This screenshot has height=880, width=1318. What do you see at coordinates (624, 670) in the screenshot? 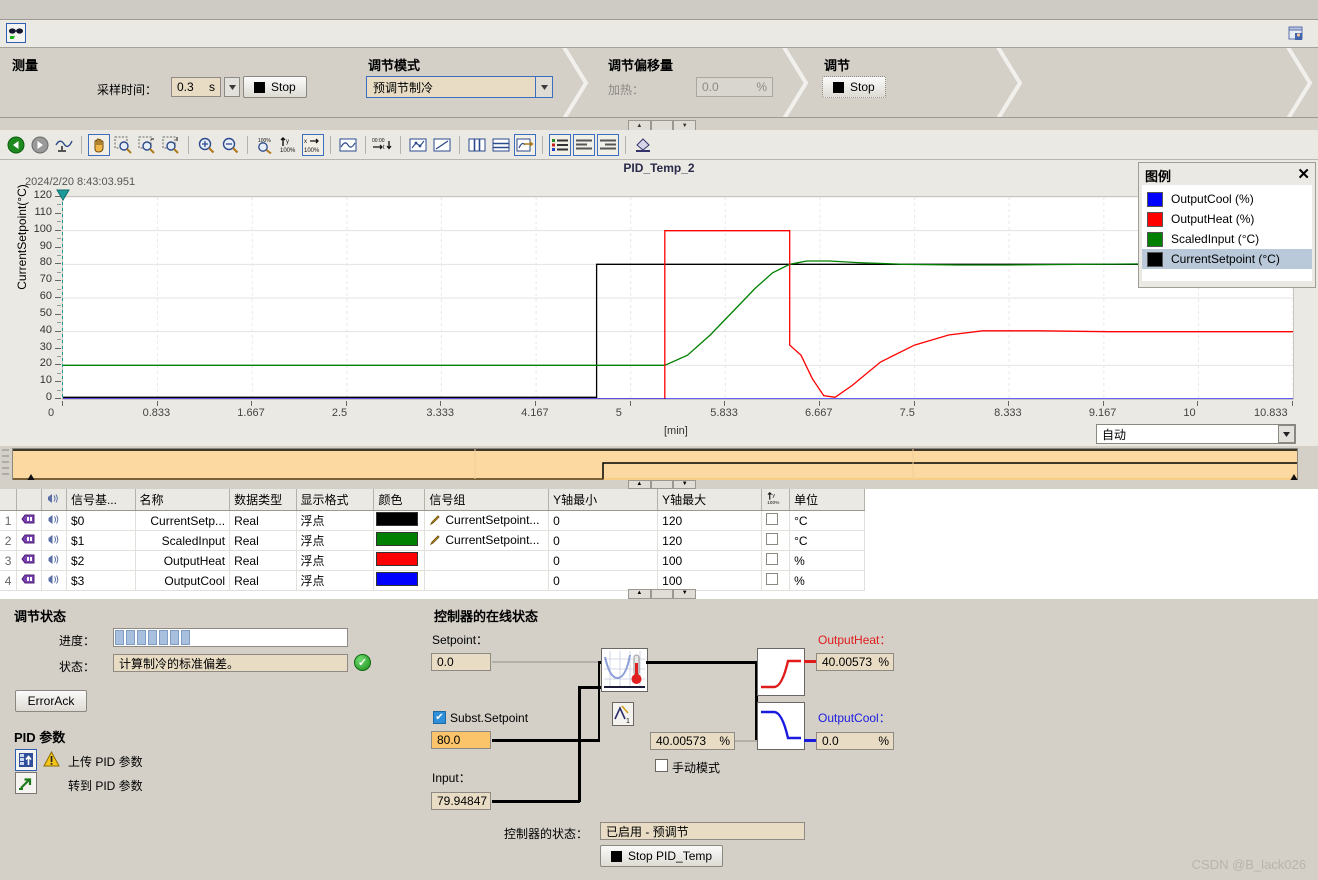
I see `pid-curve-thermometer-icon` at bounding box center [624, 670].